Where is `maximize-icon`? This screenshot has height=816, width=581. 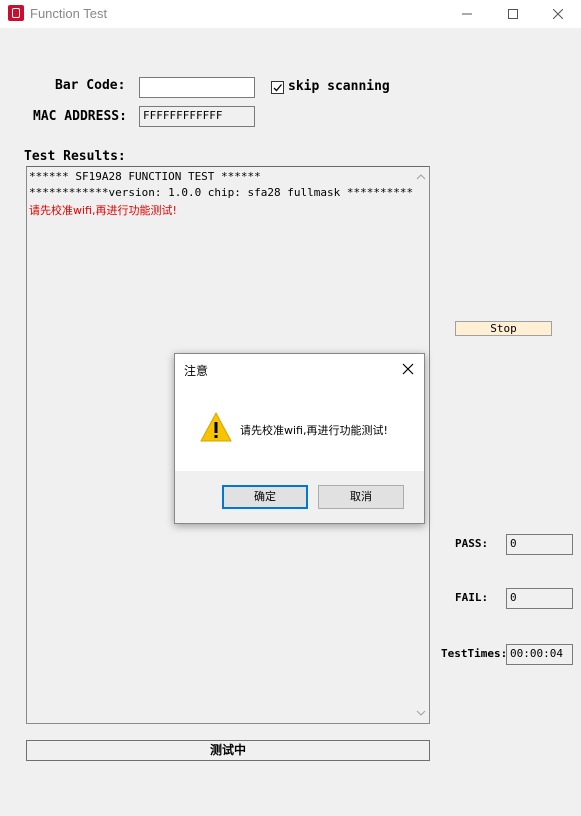
maximize-icon is located at coordinates (513, 14).